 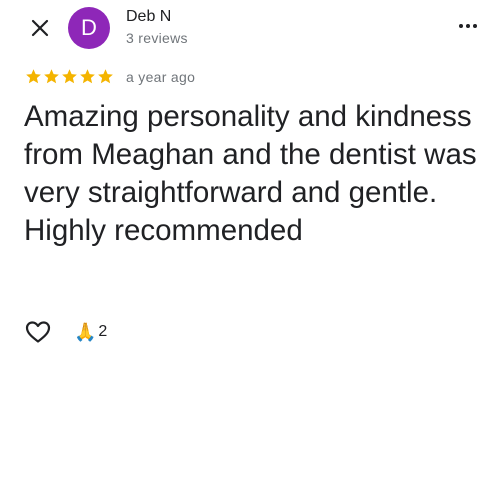 I want to click on review-count: 3 reviews, so click(x=157, y=38).